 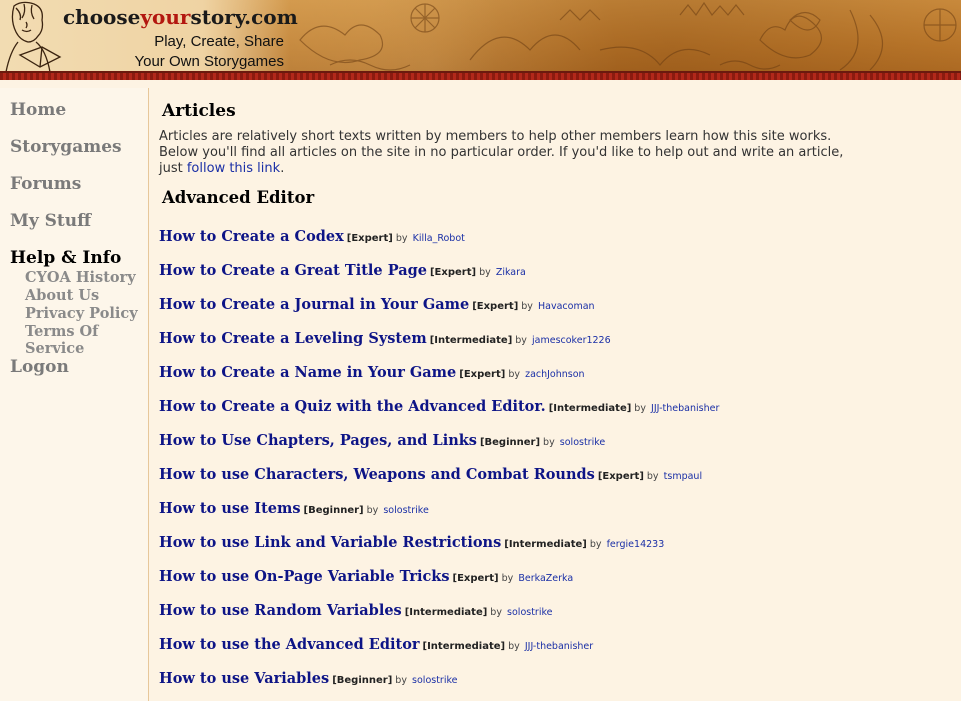 I want to click on article-link: How to use the Advanced Editor, so click(x=289, y=644).